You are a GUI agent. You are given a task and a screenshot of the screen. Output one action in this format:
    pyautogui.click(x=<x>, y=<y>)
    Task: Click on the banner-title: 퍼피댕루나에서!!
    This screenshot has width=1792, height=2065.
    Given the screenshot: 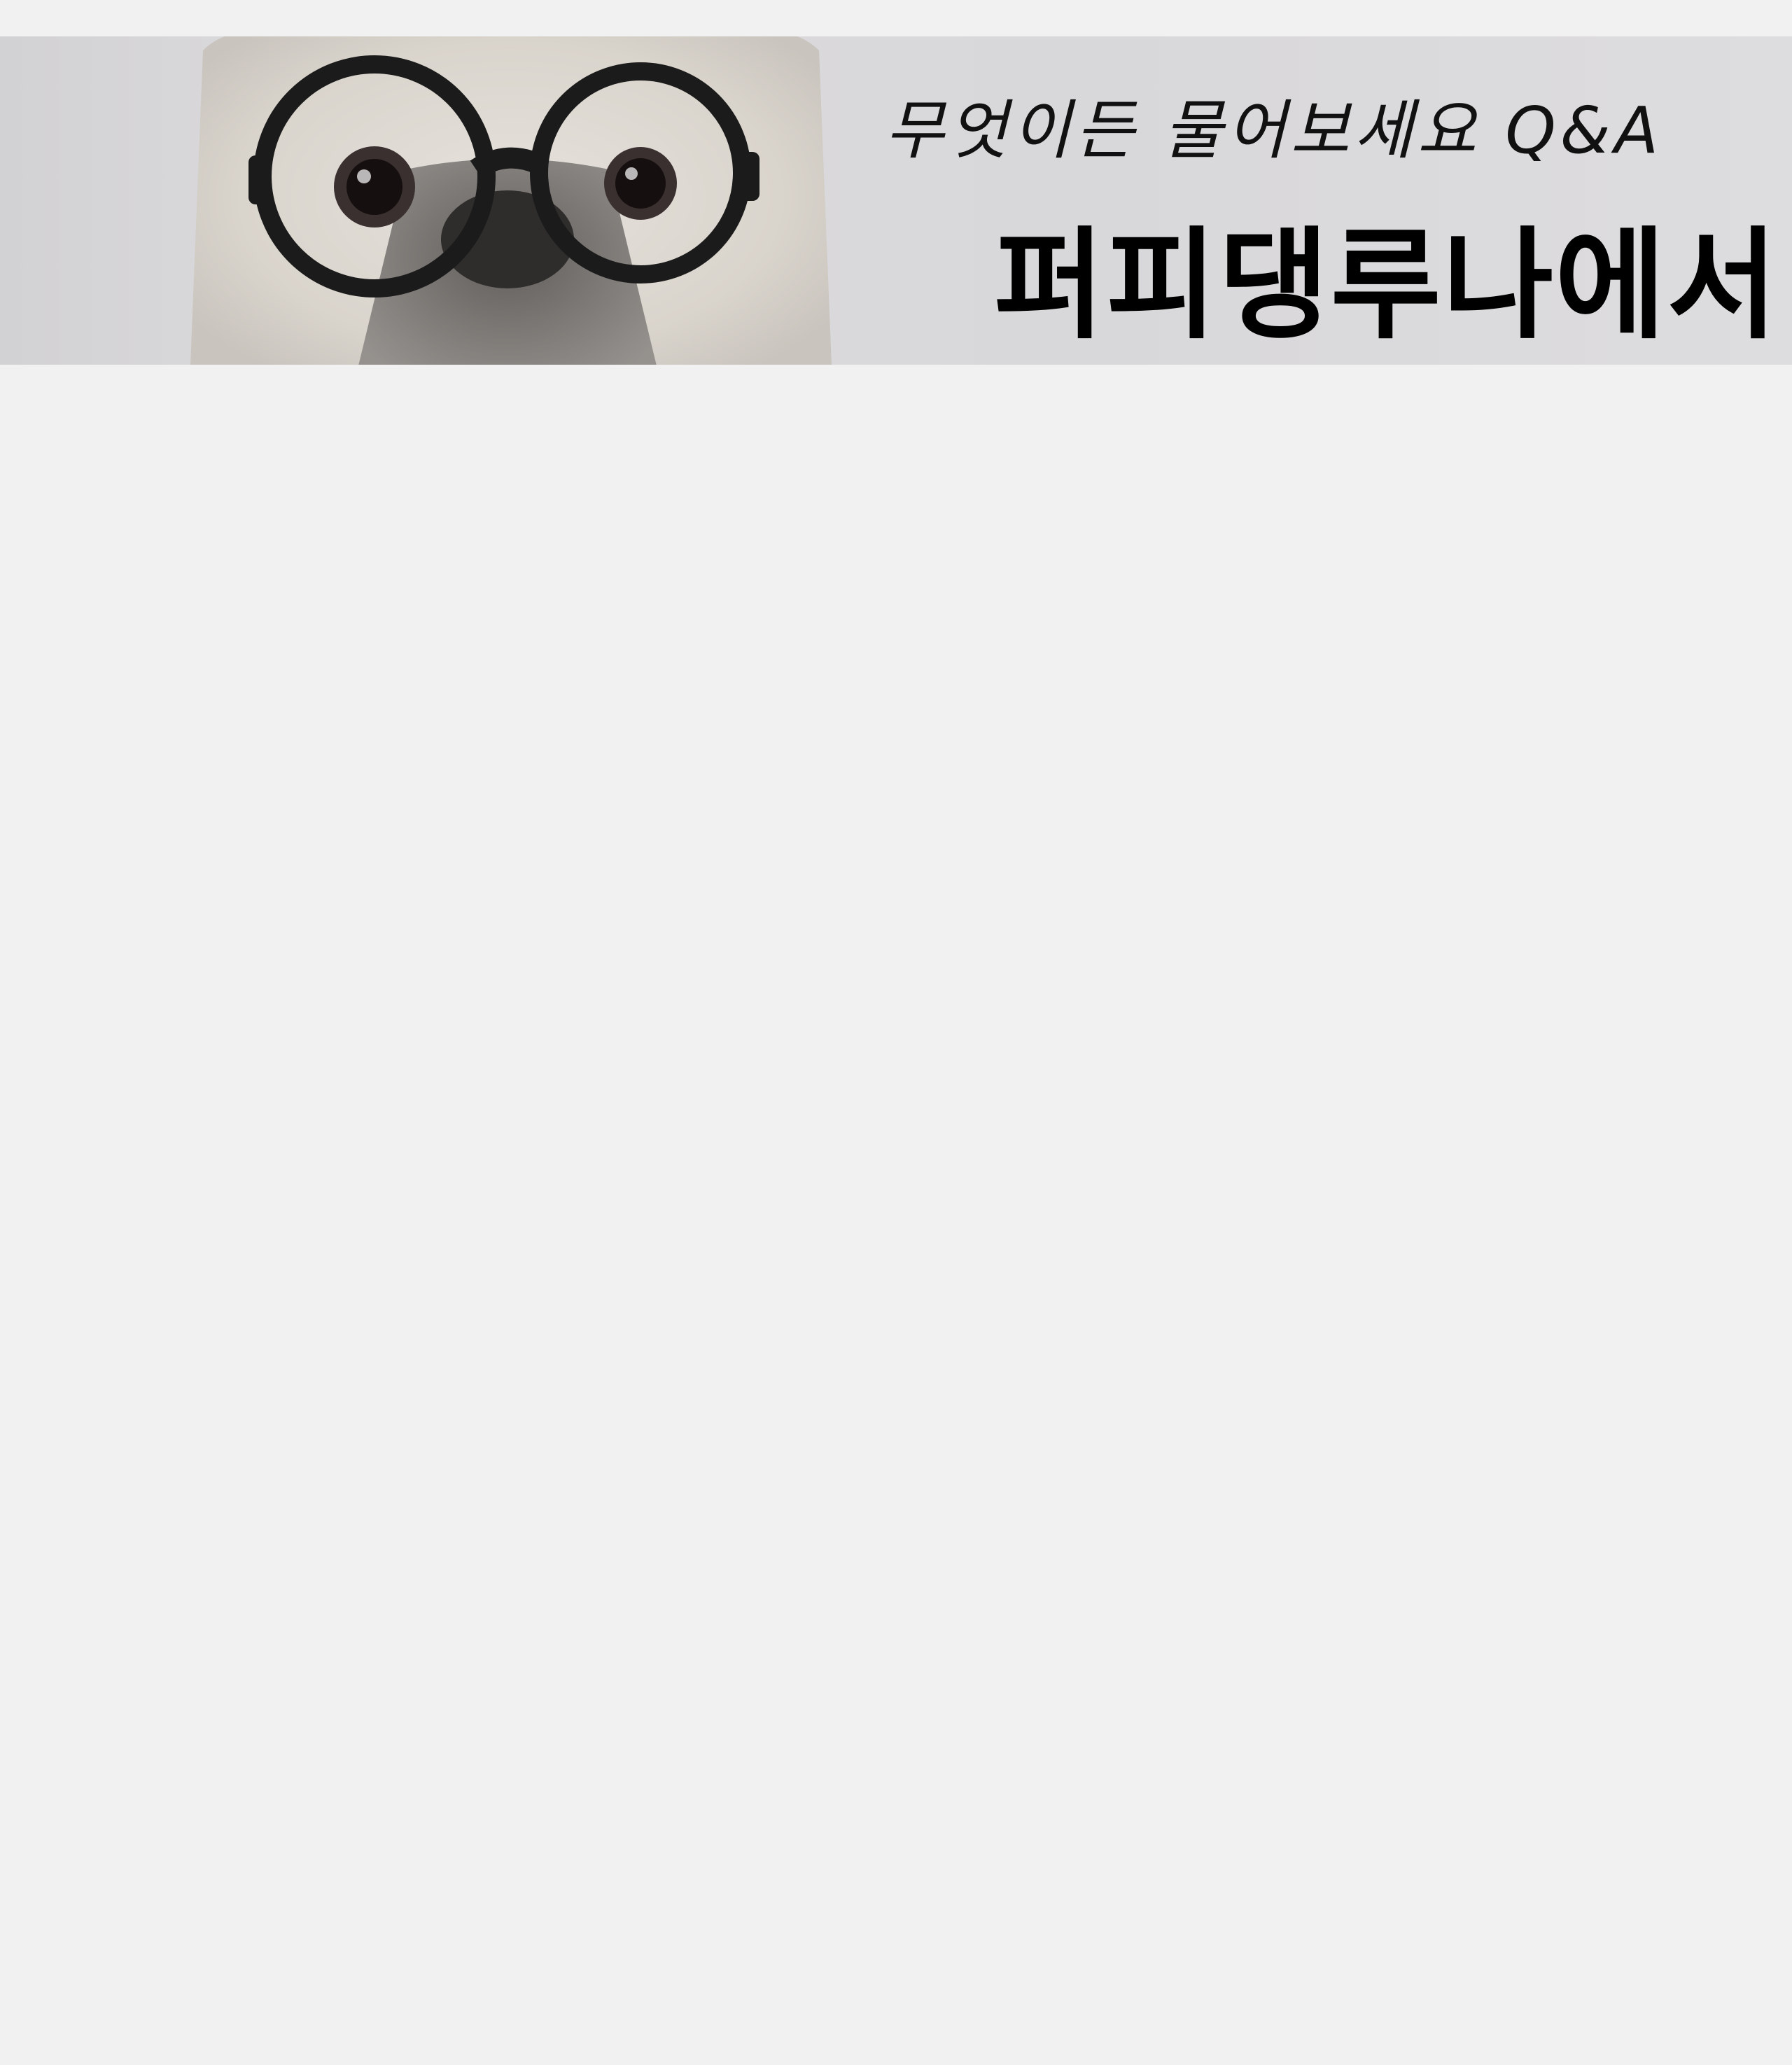 What is the action you would take?
    pyautogui.click(x=1393, y=285)
    